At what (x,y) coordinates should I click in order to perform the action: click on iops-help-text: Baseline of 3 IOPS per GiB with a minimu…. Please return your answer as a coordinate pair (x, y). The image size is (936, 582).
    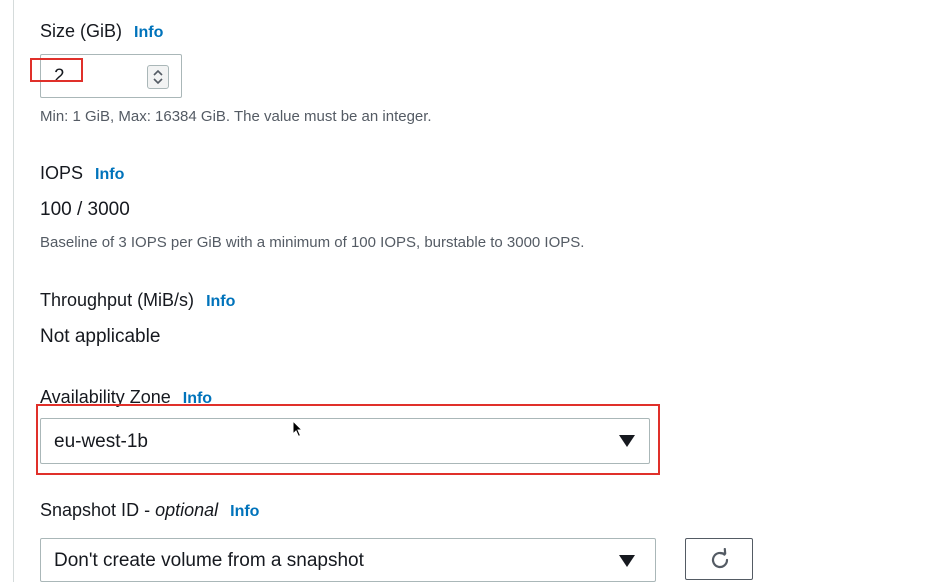
    Looking at the image, I should click on (312, 242).